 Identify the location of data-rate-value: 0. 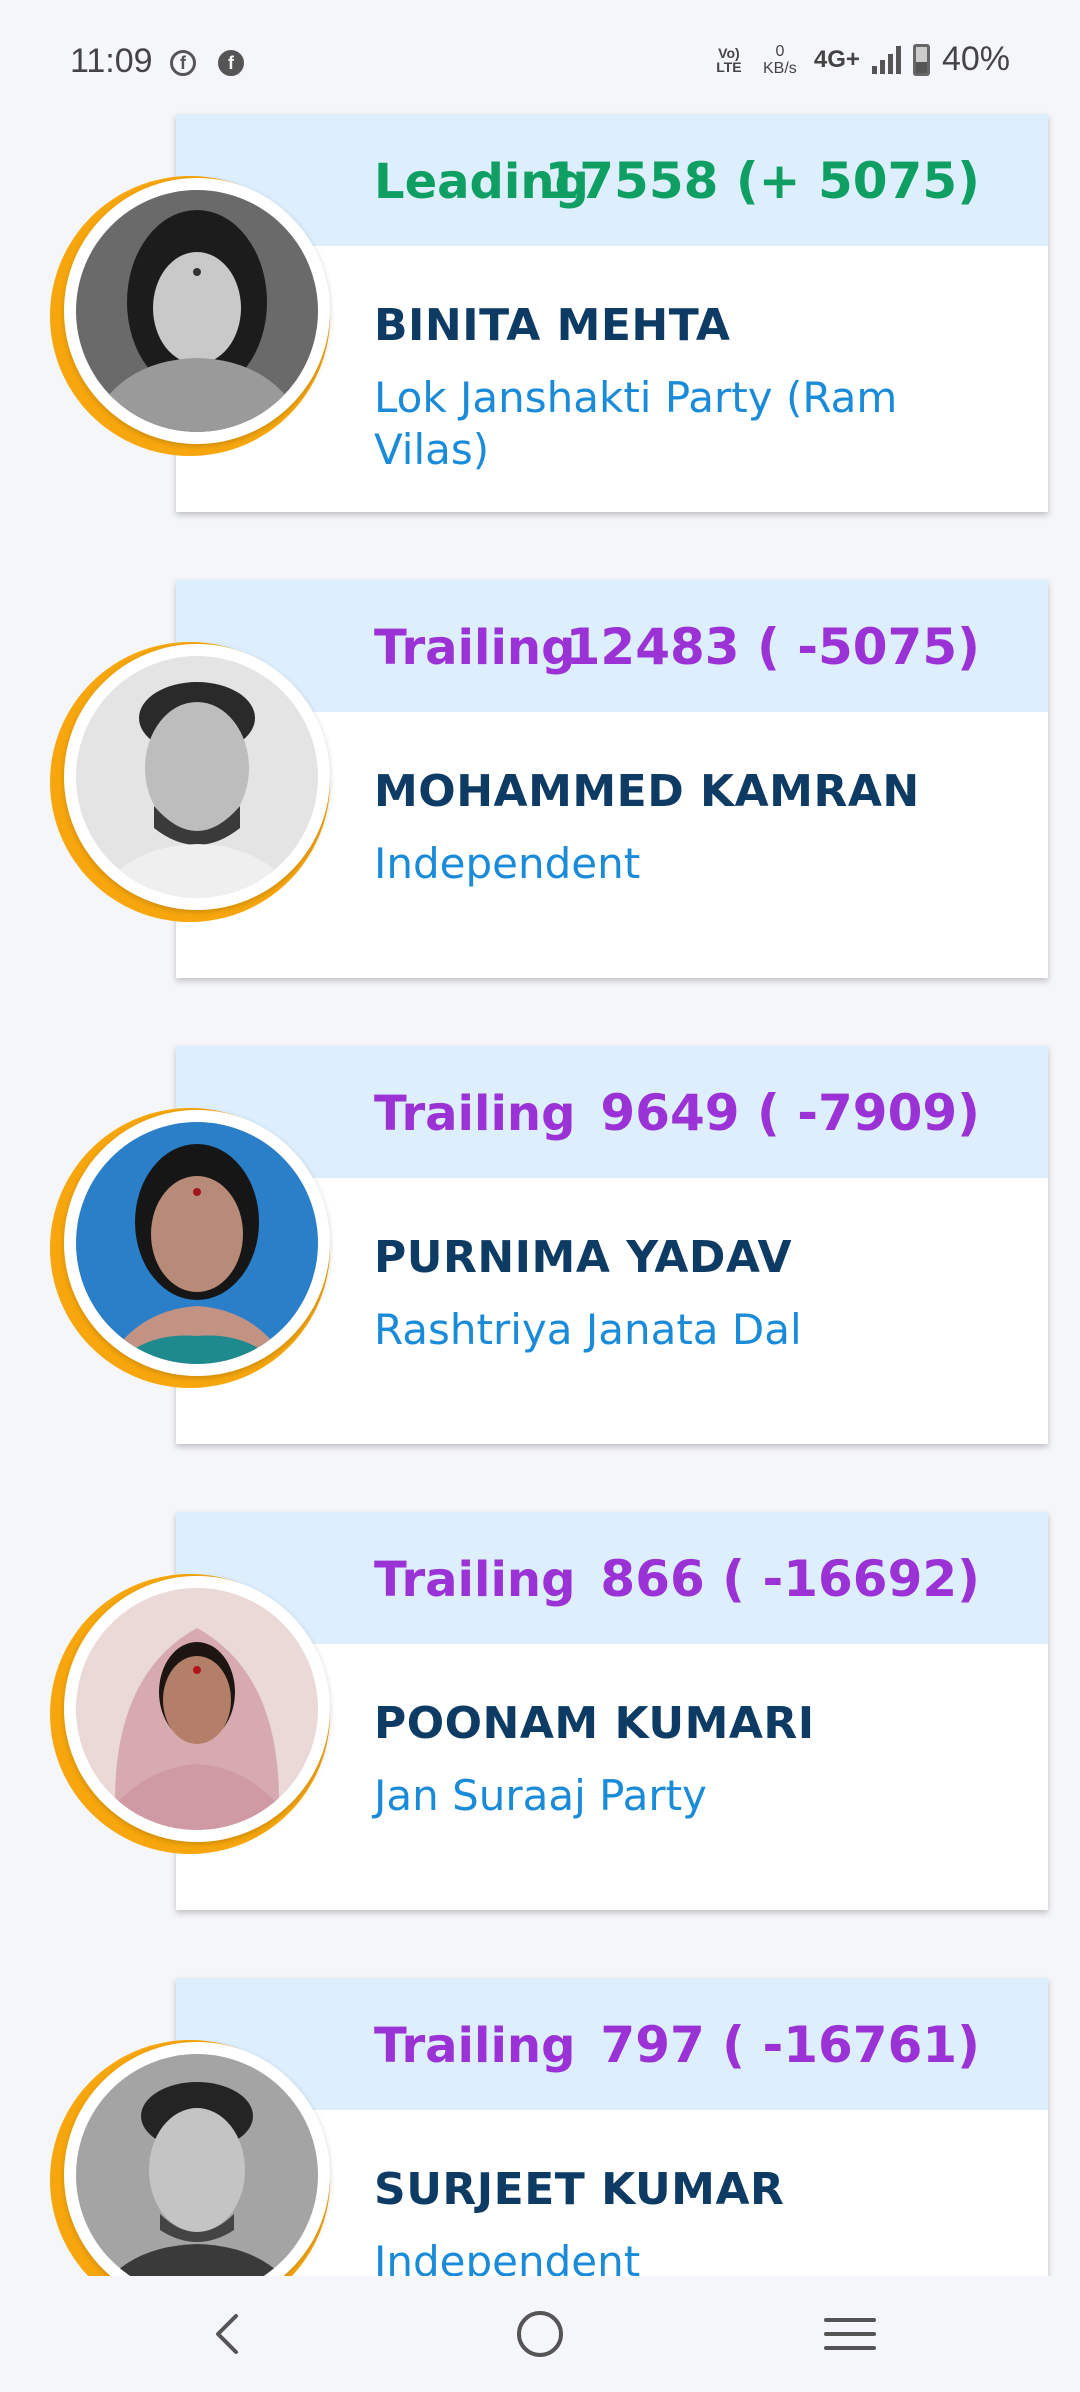
(780, 51).